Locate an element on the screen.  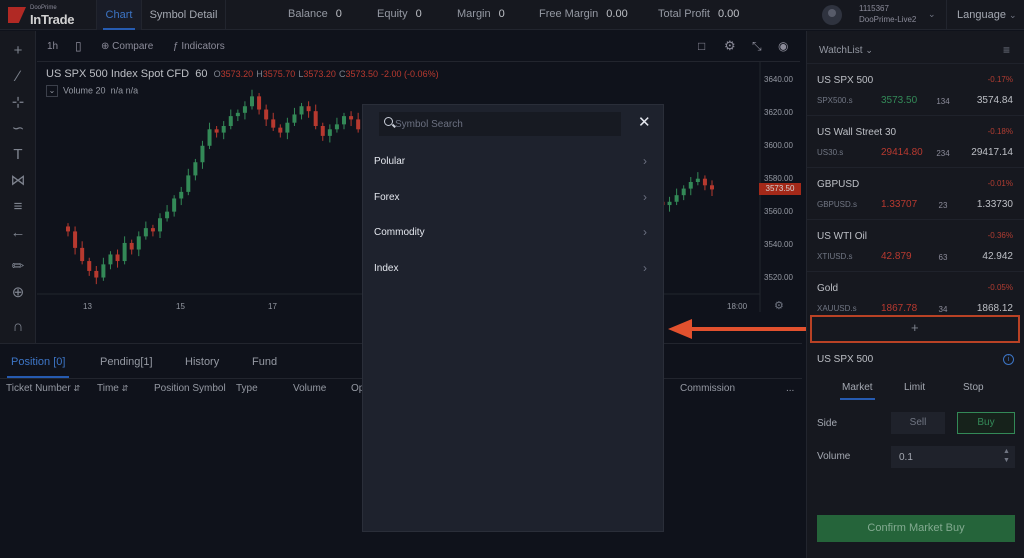
close-icon: ✕ is located at coordinates (644, 123).